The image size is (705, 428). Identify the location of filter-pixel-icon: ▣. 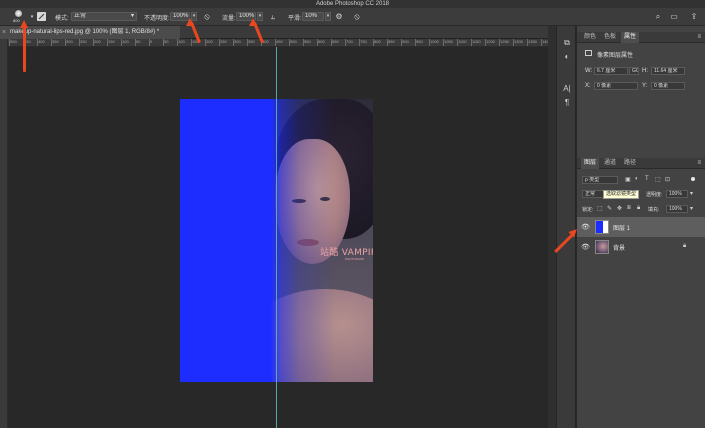
(628, 179).